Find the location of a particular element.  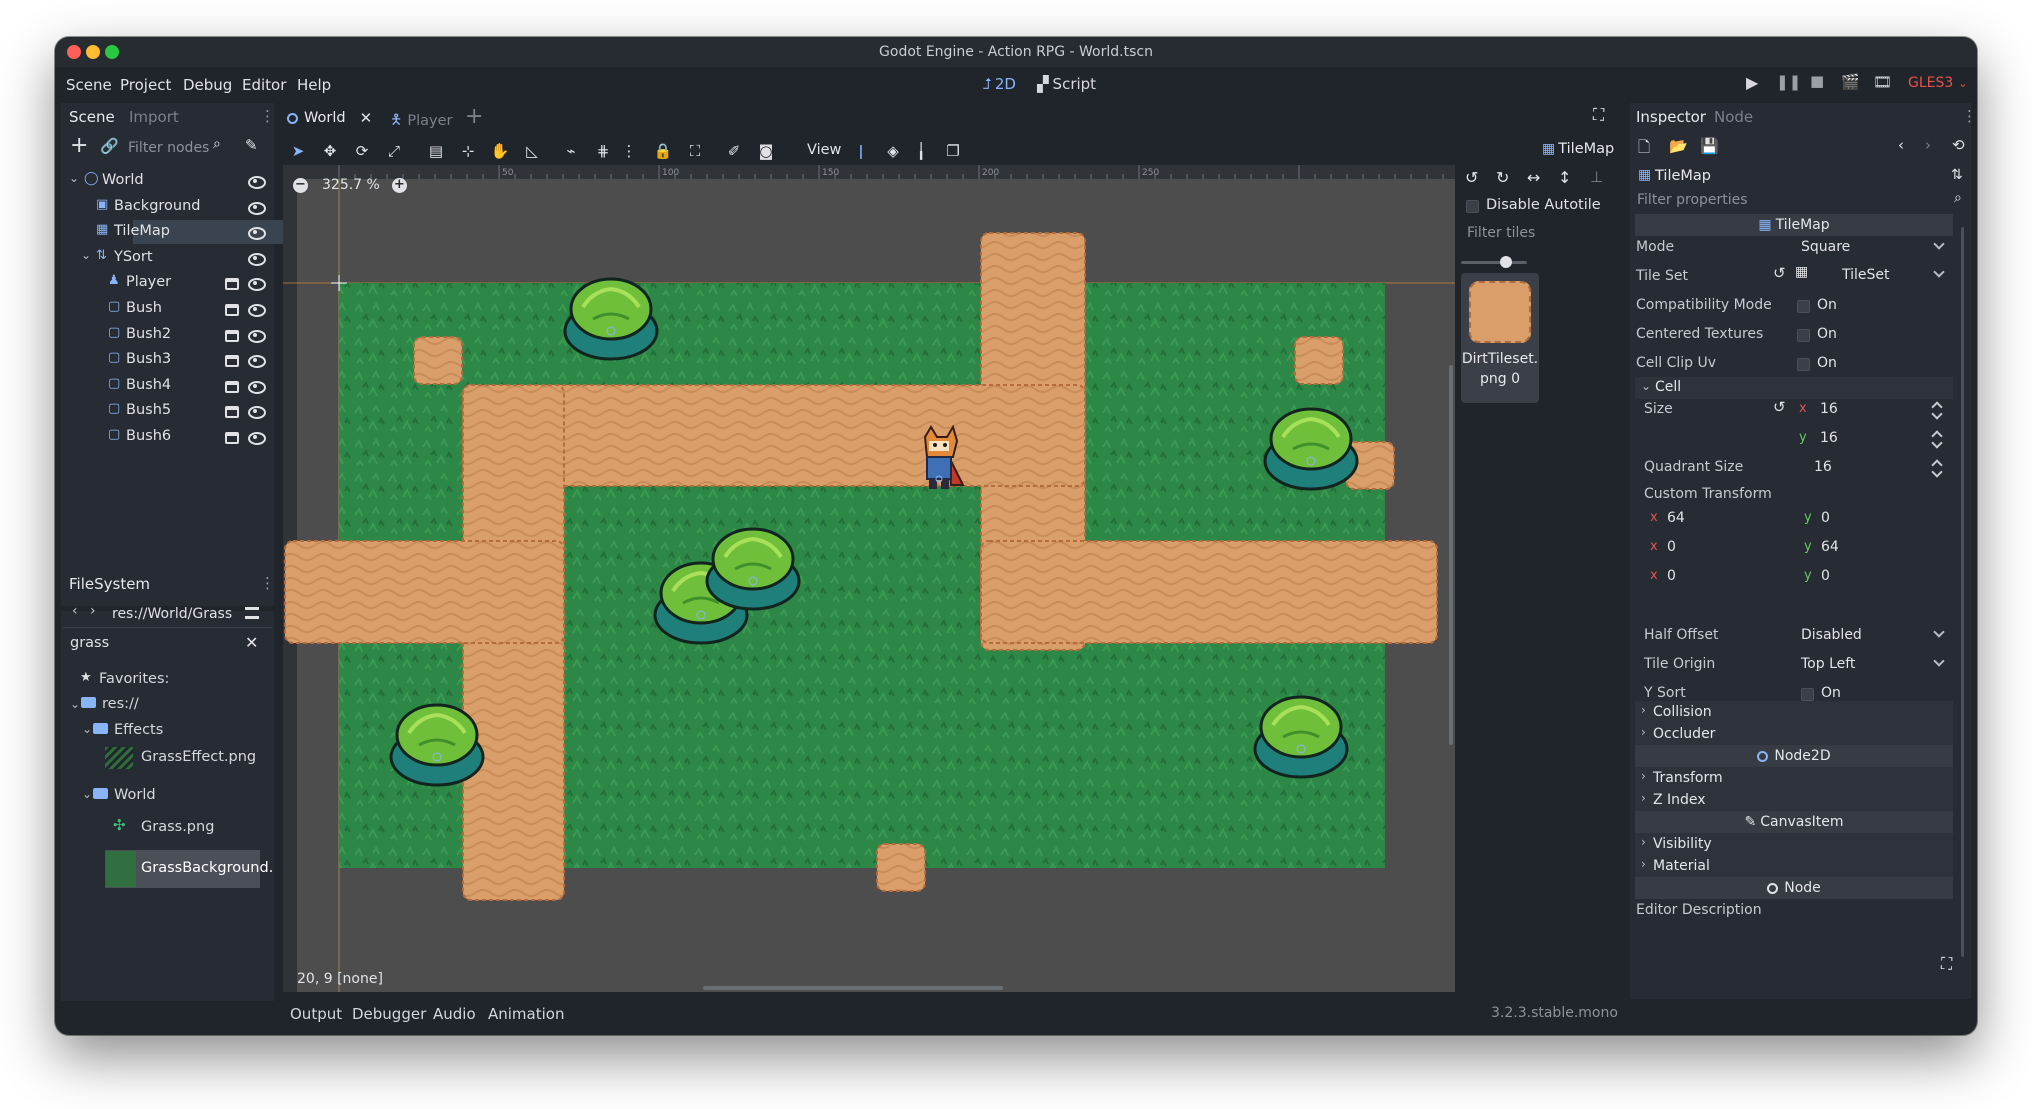

tree-node-bush2: ▢ Bush2 is located at coordinates (164, 335).